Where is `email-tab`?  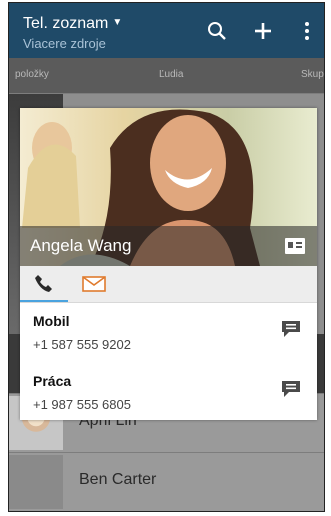
email-tab is located at coordinates (94, 284).